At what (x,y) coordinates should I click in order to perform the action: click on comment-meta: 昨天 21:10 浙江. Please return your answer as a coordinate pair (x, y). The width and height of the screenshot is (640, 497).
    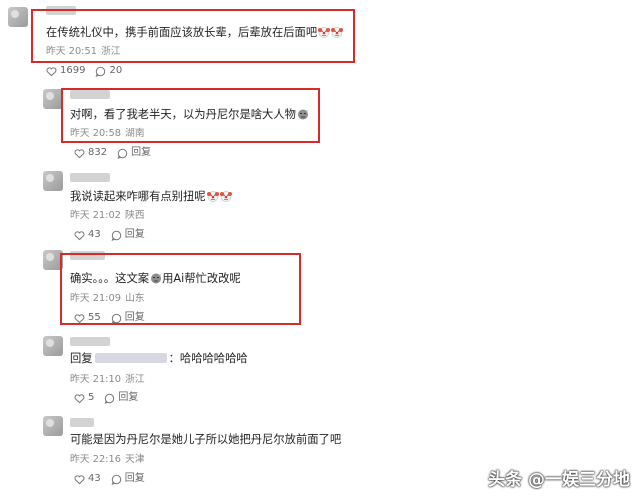
    Looking at the image, I should click on (109, 380).